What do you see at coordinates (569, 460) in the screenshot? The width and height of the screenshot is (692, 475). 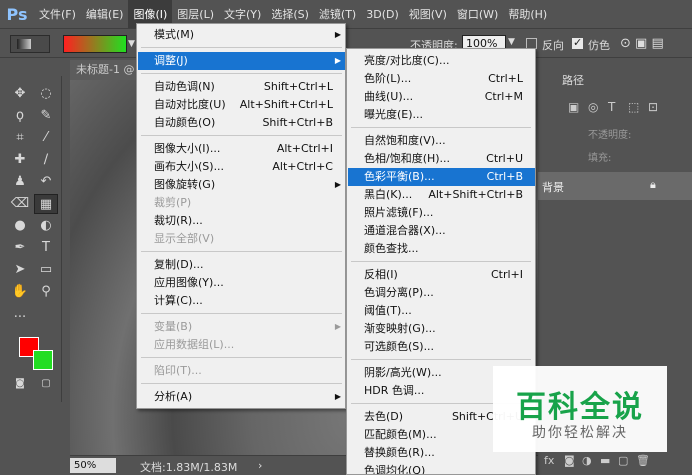 I see `mask-icon: ◙` at bounding box center [569, 460].